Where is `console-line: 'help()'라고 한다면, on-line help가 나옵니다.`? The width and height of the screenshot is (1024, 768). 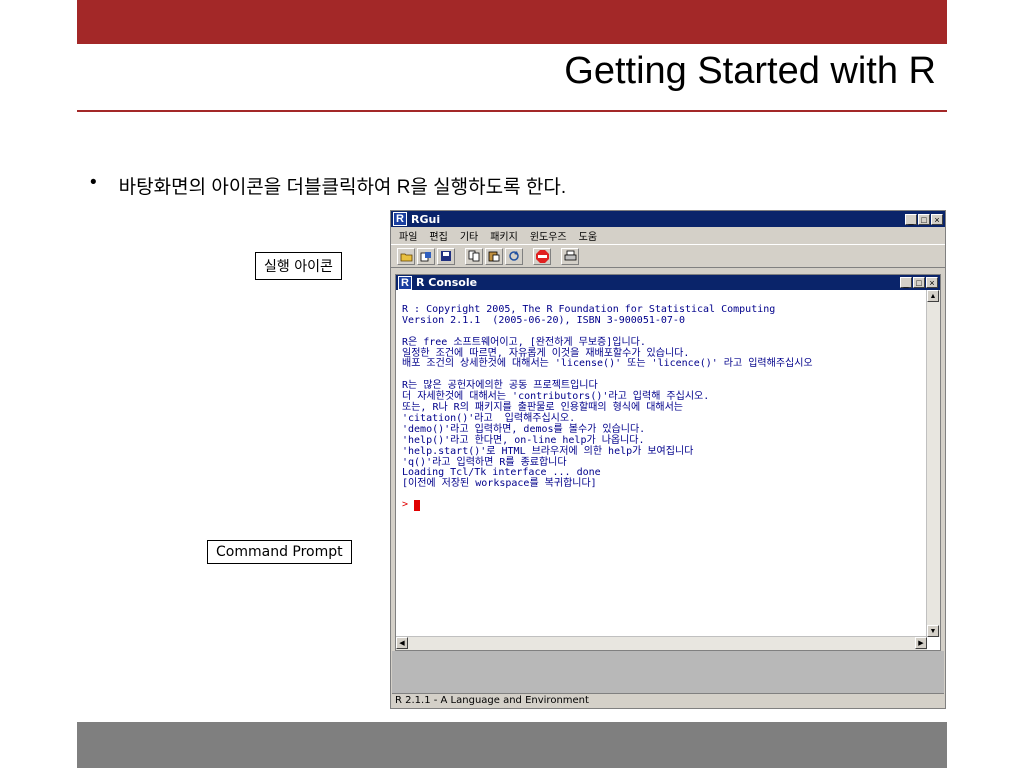 console-line: 'help()'라고 한다면, on-line help가 나옵니다. is located at coordinates (523, 440).